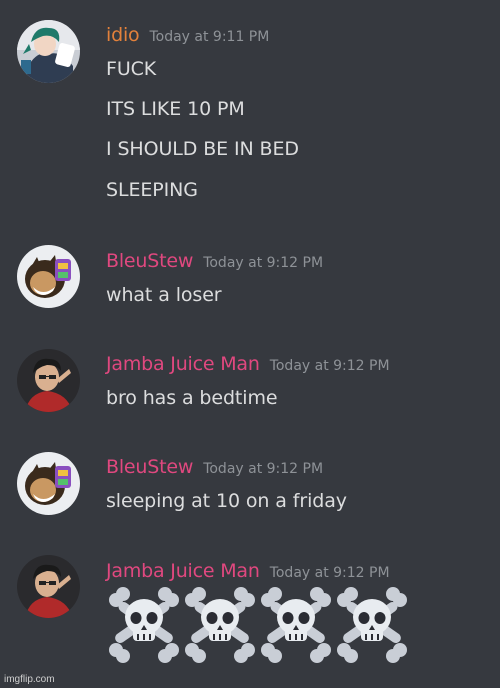  Describe the element at coordinates (48, 51) in the screenshot. I see `idio-avatar` at that location.